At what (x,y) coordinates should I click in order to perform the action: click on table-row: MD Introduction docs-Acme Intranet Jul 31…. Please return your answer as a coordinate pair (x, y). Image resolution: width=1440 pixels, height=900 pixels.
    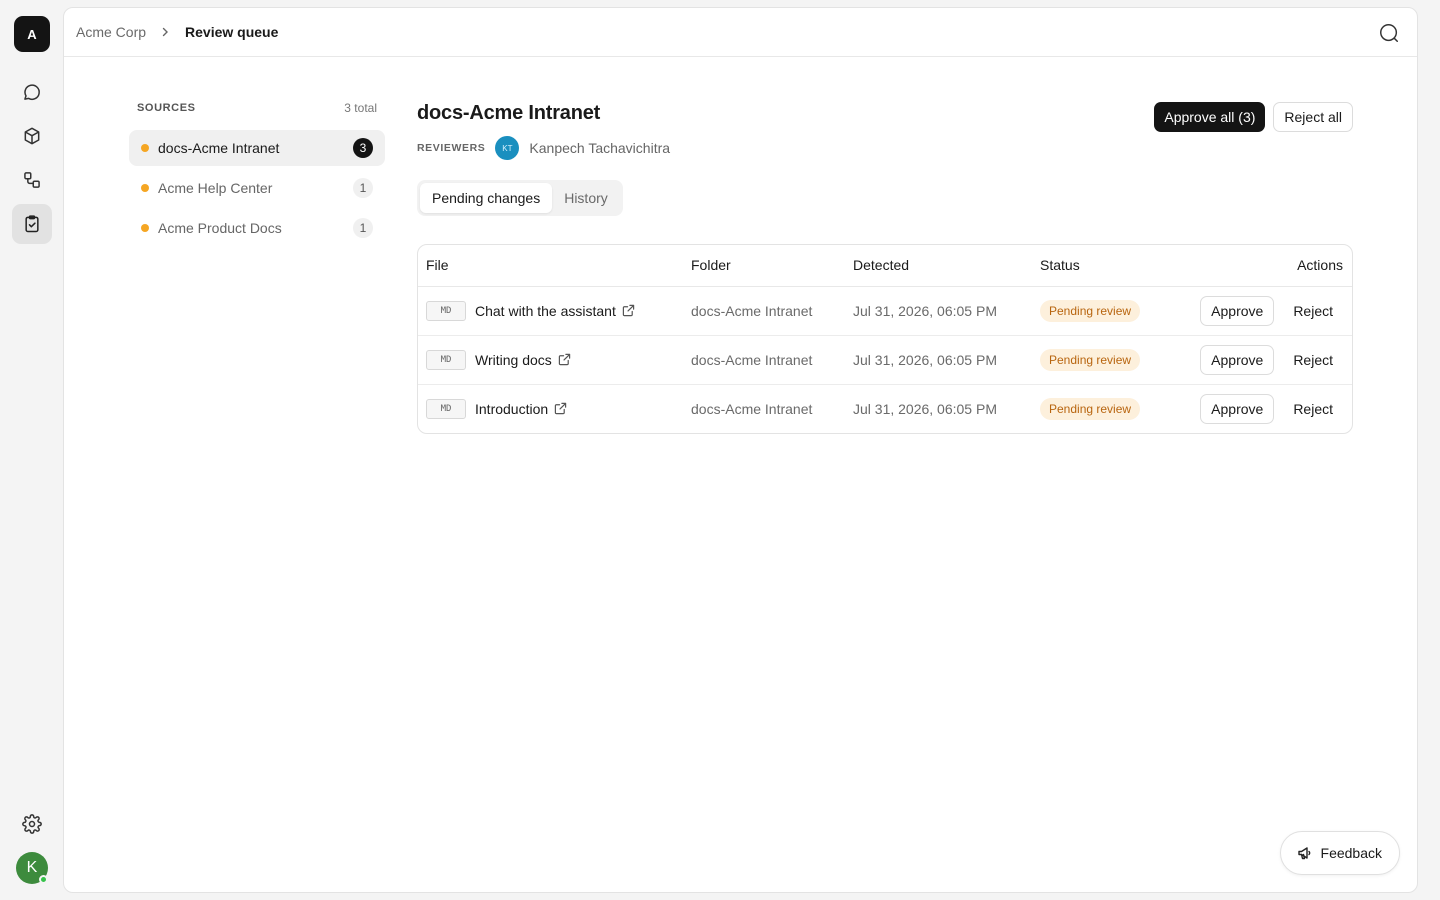
    Looking at the image, I should click on (885, 408).